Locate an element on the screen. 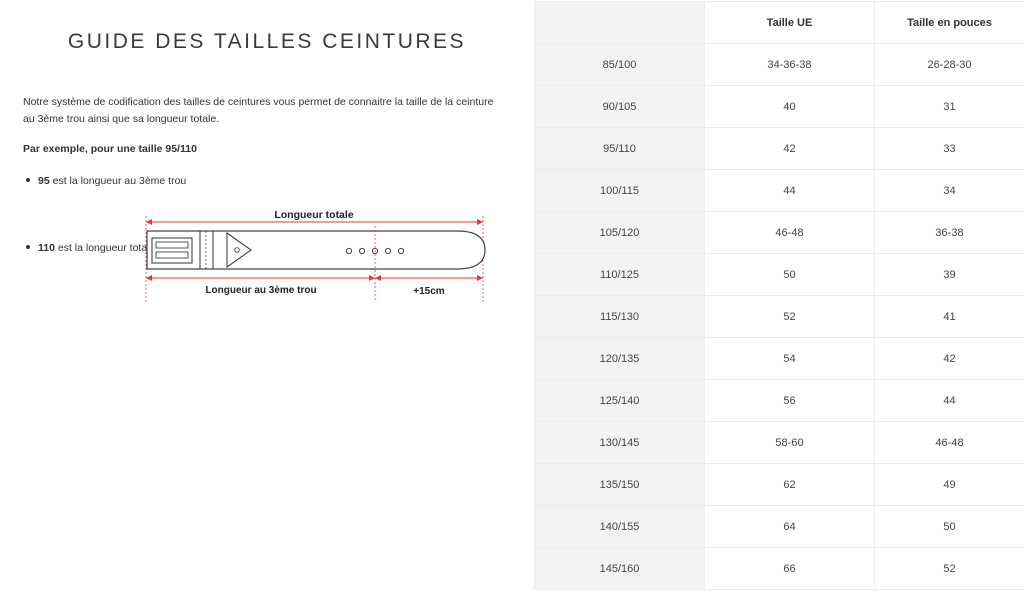  table-row: 105/120 46-48 36-38 is located at coordinates (779, 232).